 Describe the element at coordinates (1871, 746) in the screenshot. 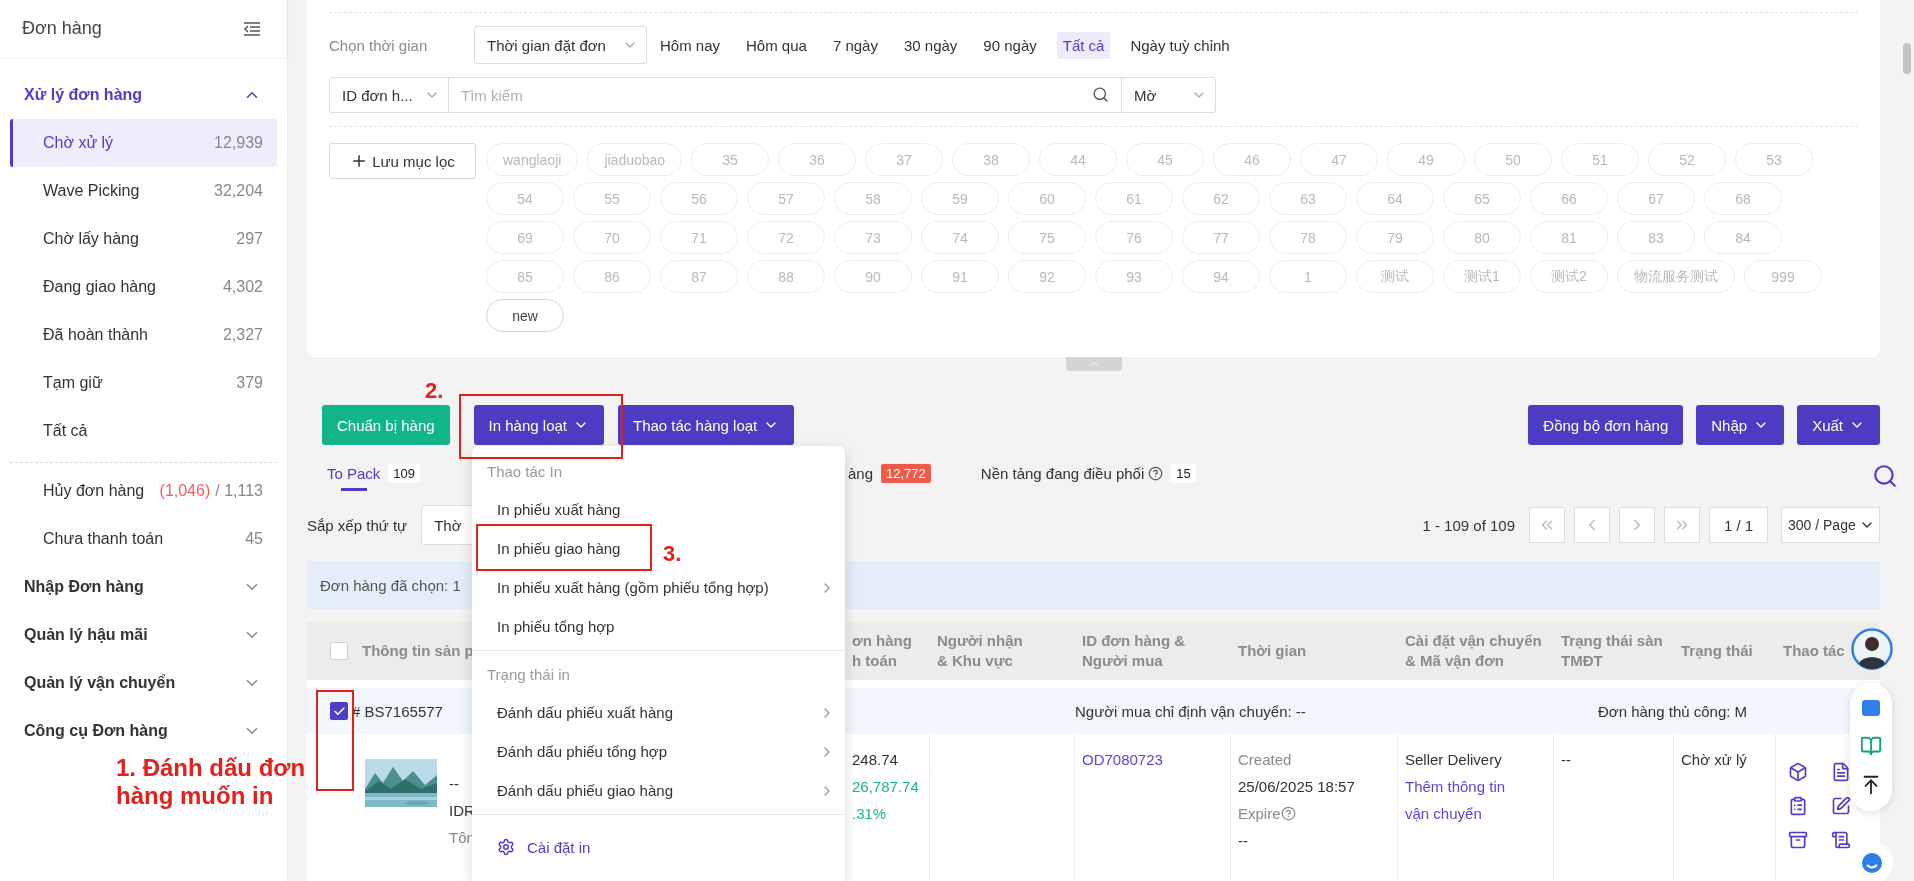

I see `book-icon` at that location.